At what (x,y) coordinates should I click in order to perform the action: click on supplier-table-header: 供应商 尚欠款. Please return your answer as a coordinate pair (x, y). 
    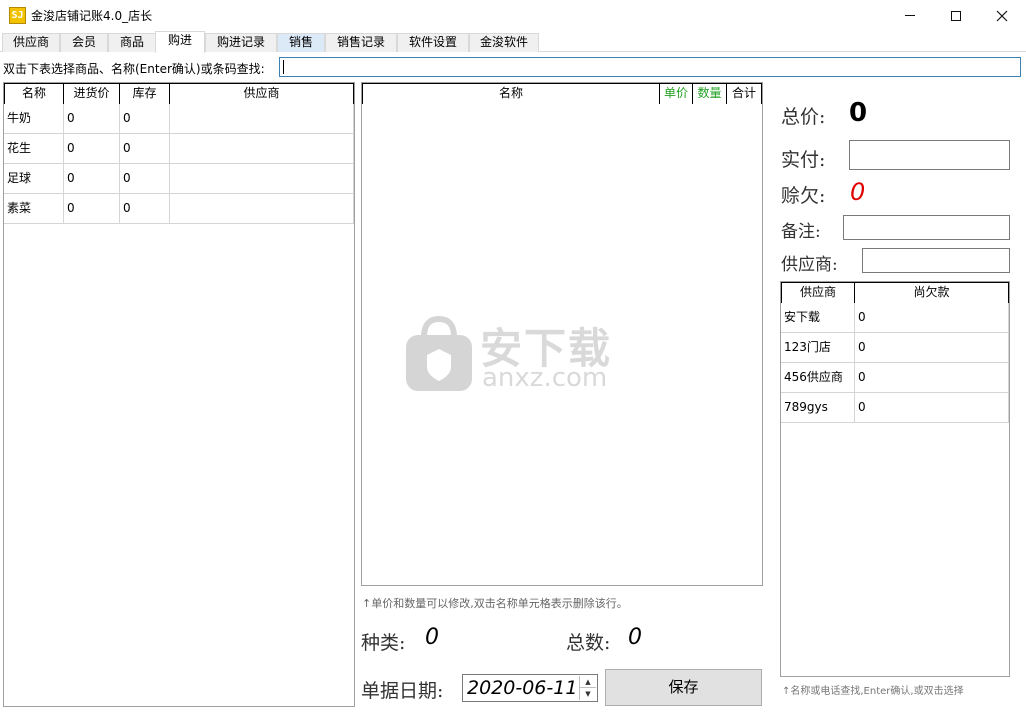
    Looking at the image, I should click on (895, 292).